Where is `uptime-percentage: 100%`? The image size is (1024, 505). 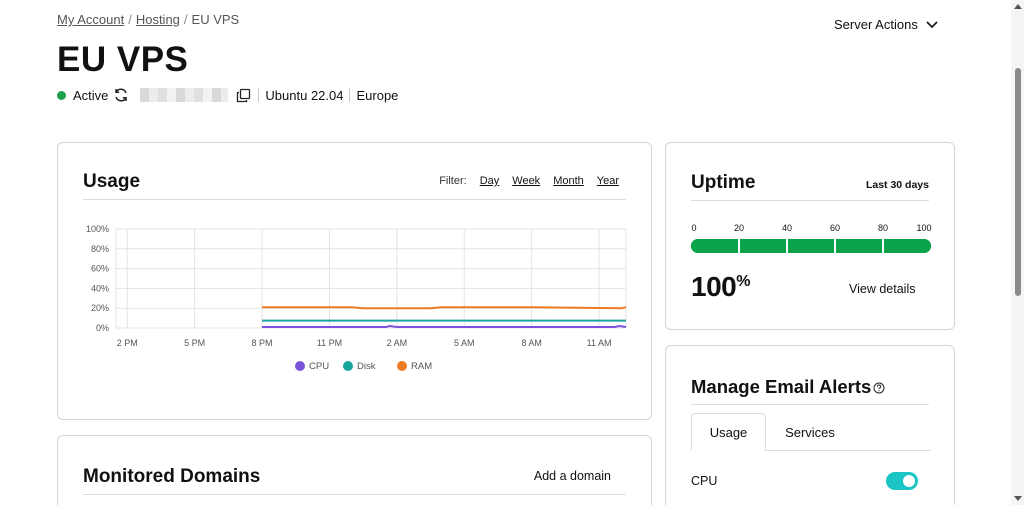 uptime-percentage: 100% is located at coordinates (720, 287).